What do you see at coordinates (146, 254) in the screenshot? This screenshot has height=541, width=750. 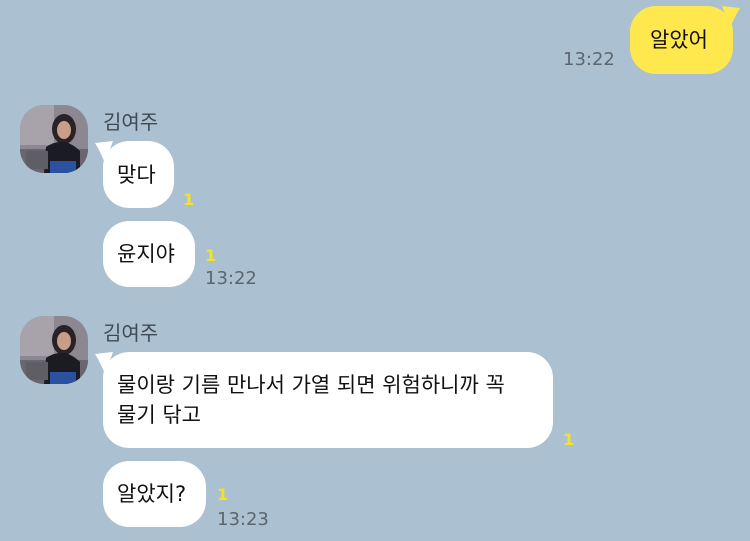 I see `message-text: 윤지야` at bounding box center [146, 254].